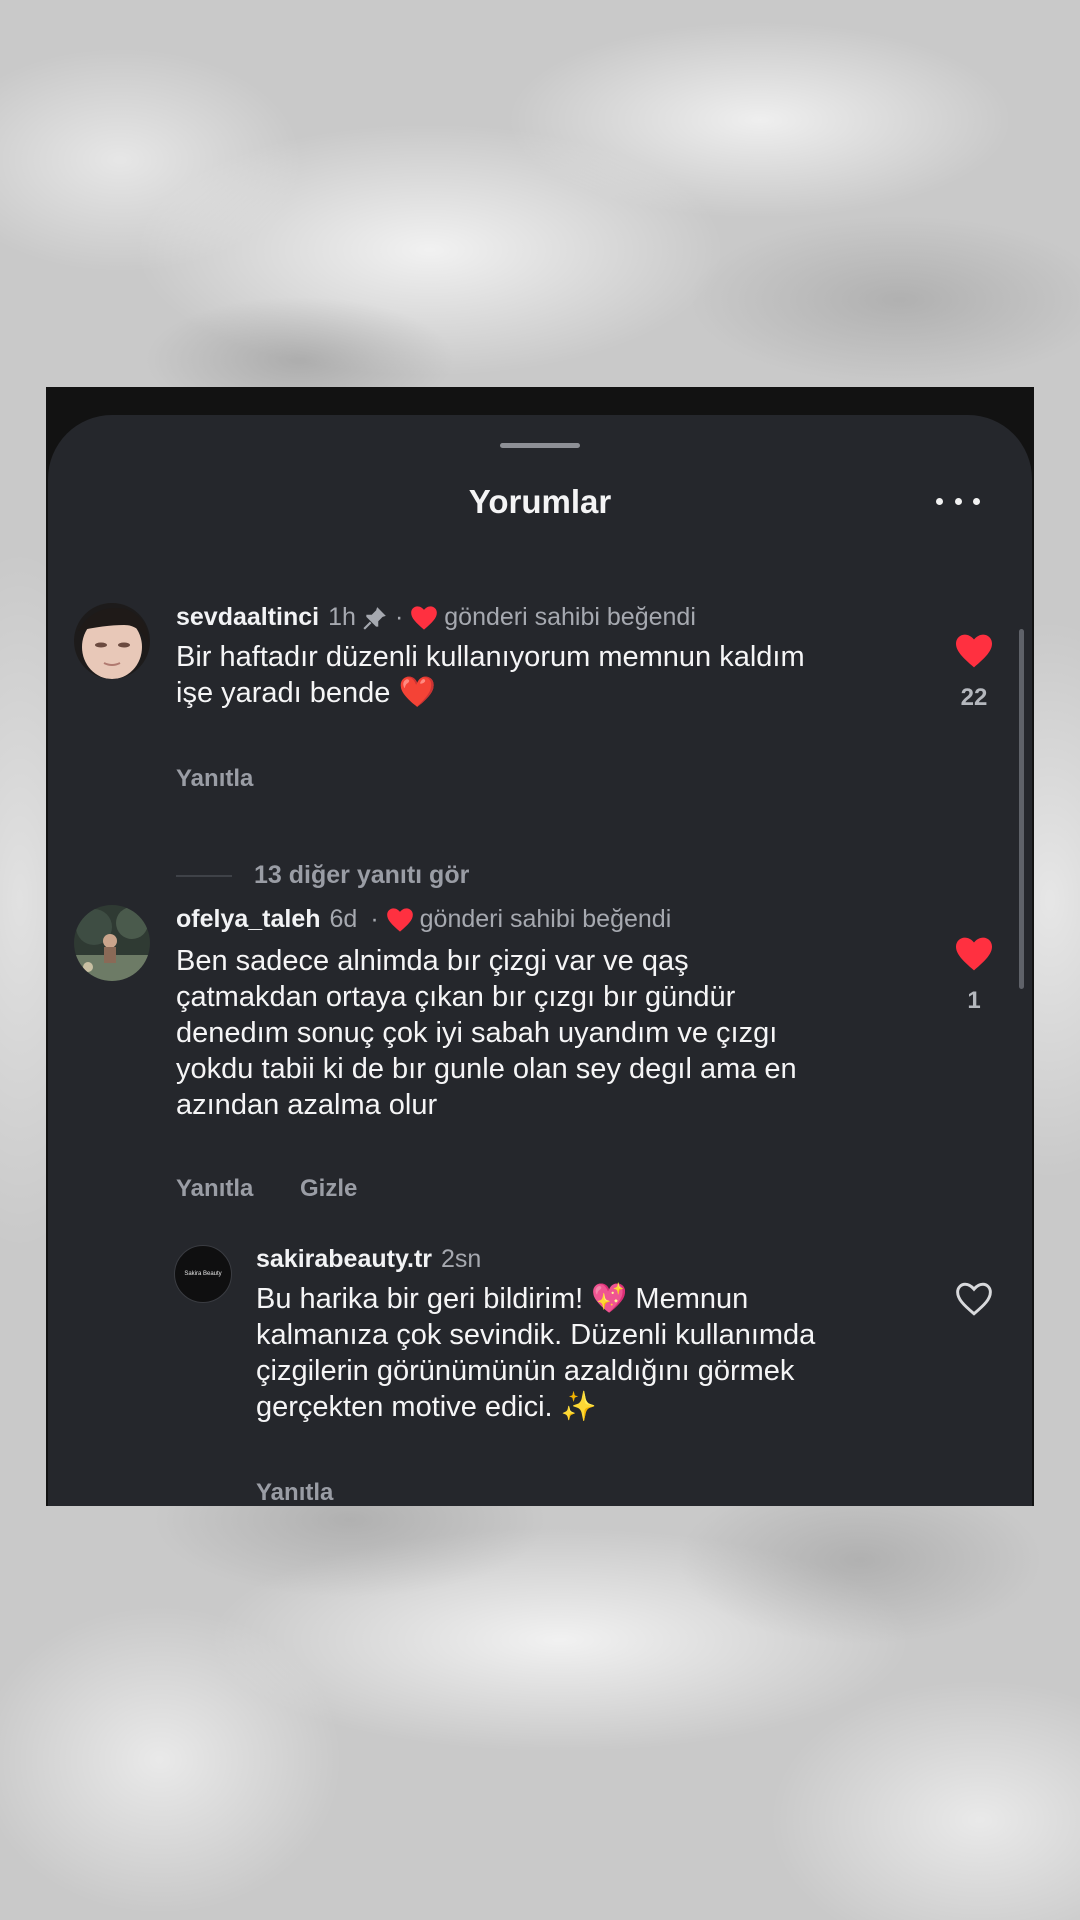 This screenshot has height=1920, width=1080. I want to click on reply-button: Yanıtla, so click(294, 1492).